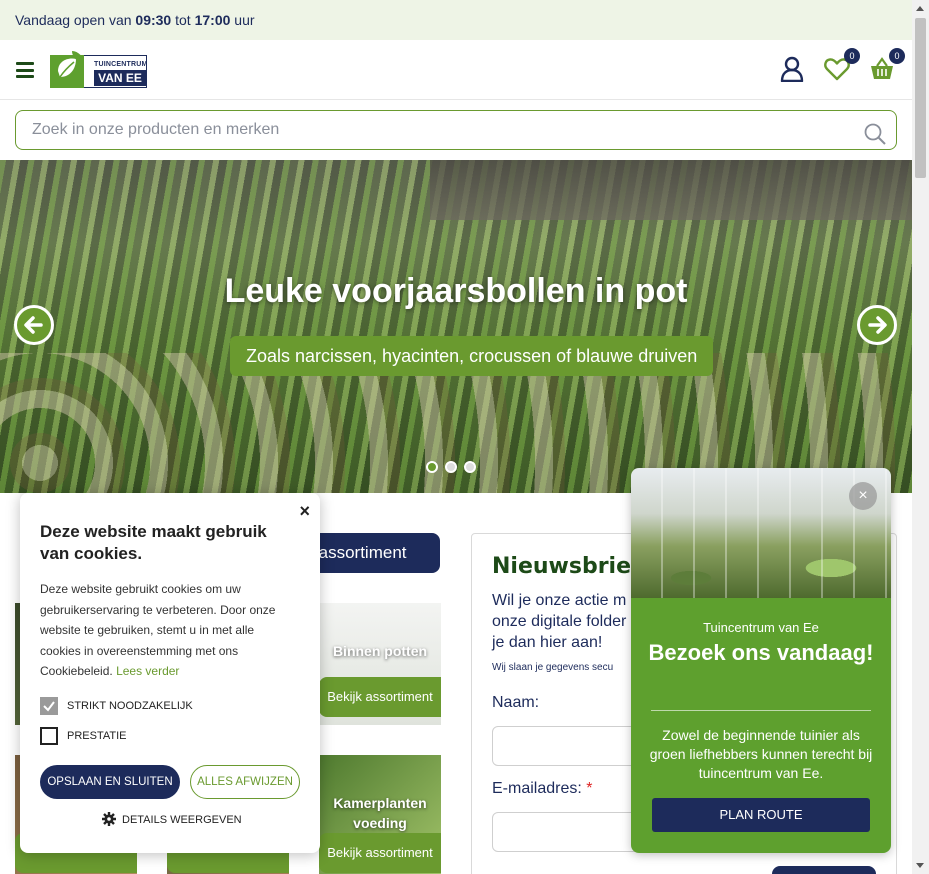 The width and height of the screenshot is (929, 874). Describe the element at coordinates (792, 69) in the screenshot. I see `account-icon` at that location.